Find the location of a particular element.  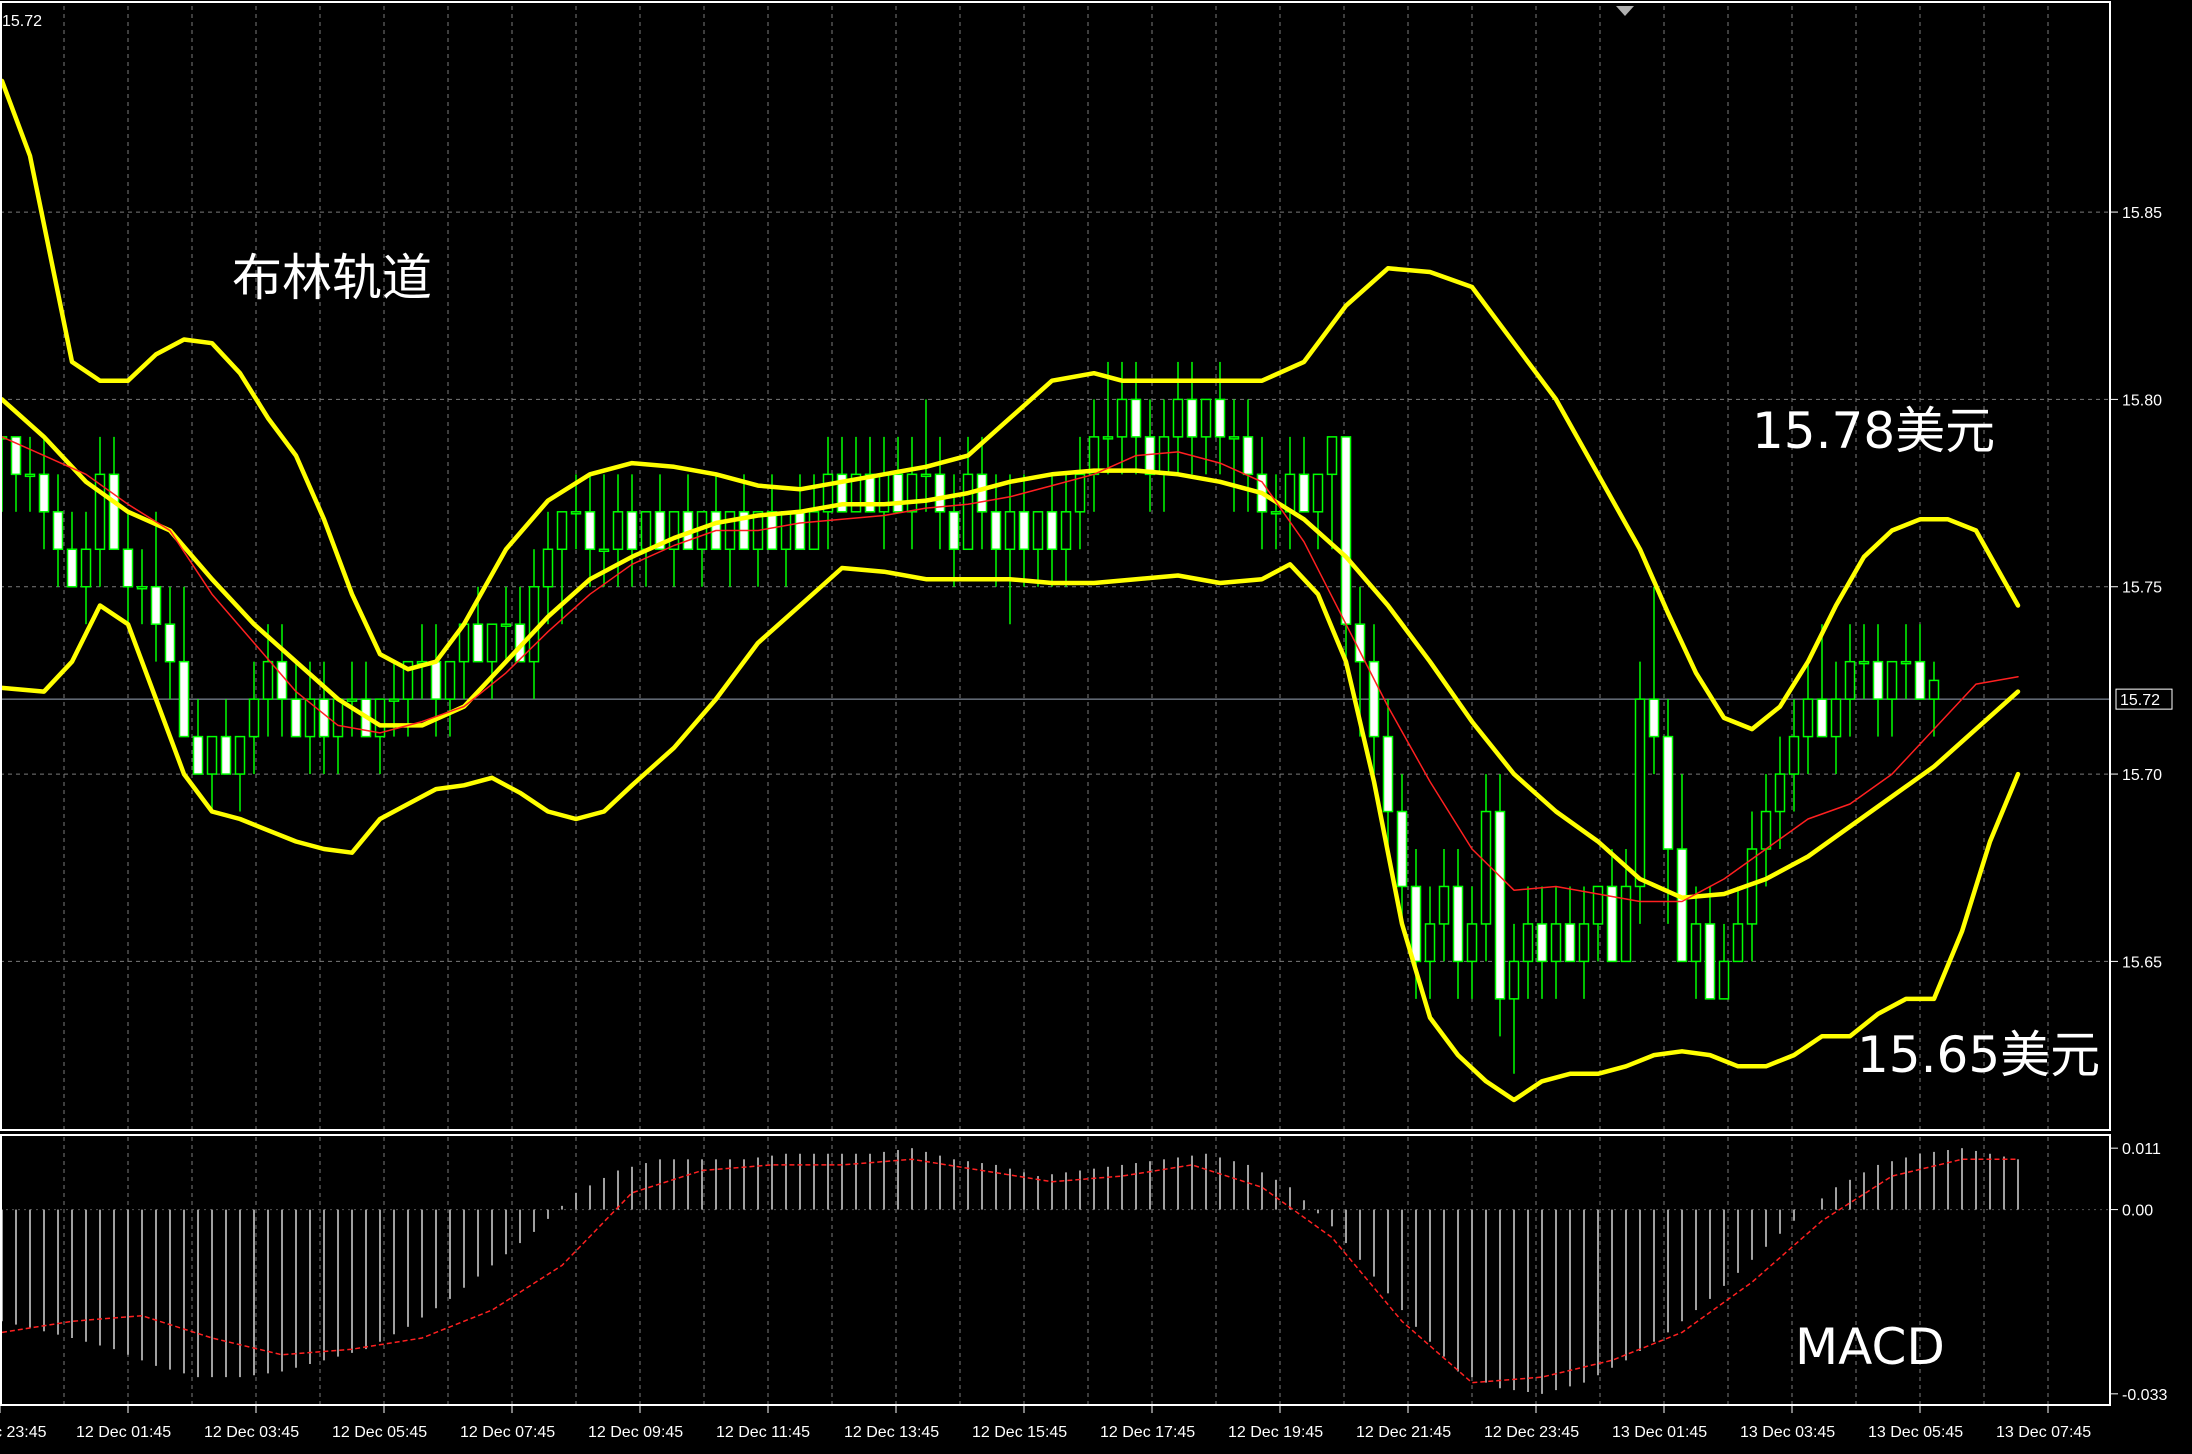

bollinger-label: 布林轨道 is located at coordinates (332, 278).